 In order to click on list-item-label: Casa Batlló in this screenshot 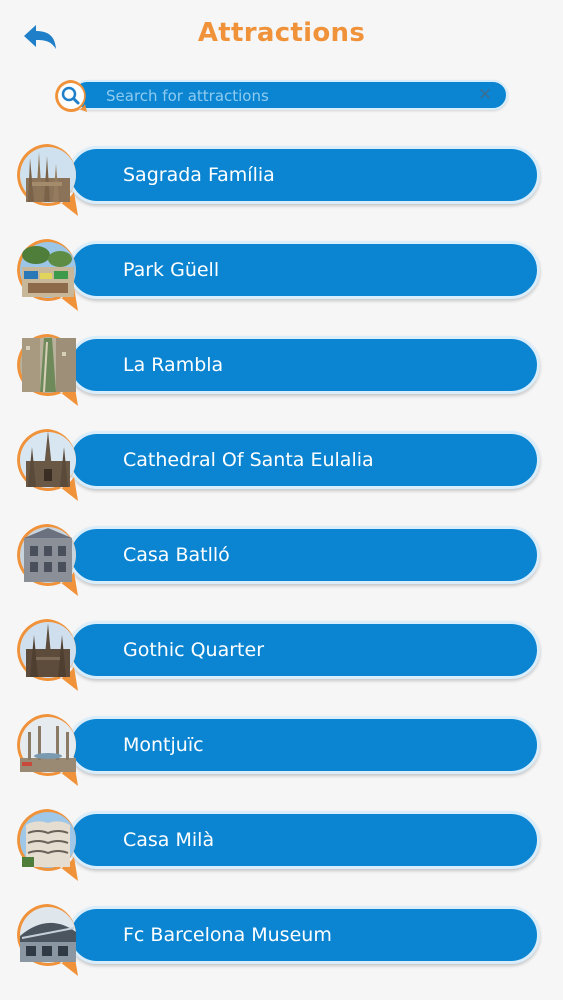, I will do `click(176, 555)`.